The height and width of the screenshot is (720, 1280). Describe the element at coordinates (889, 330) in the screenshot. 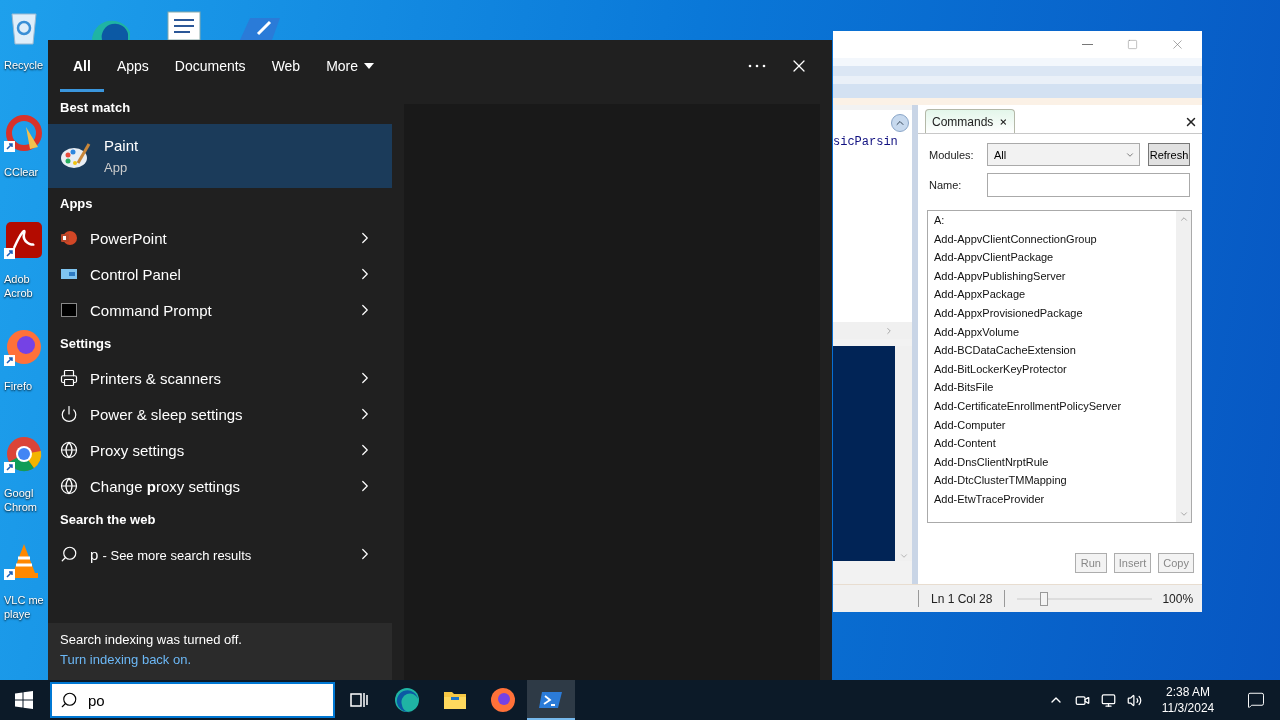

I see `chevron-right-icon` at that location.